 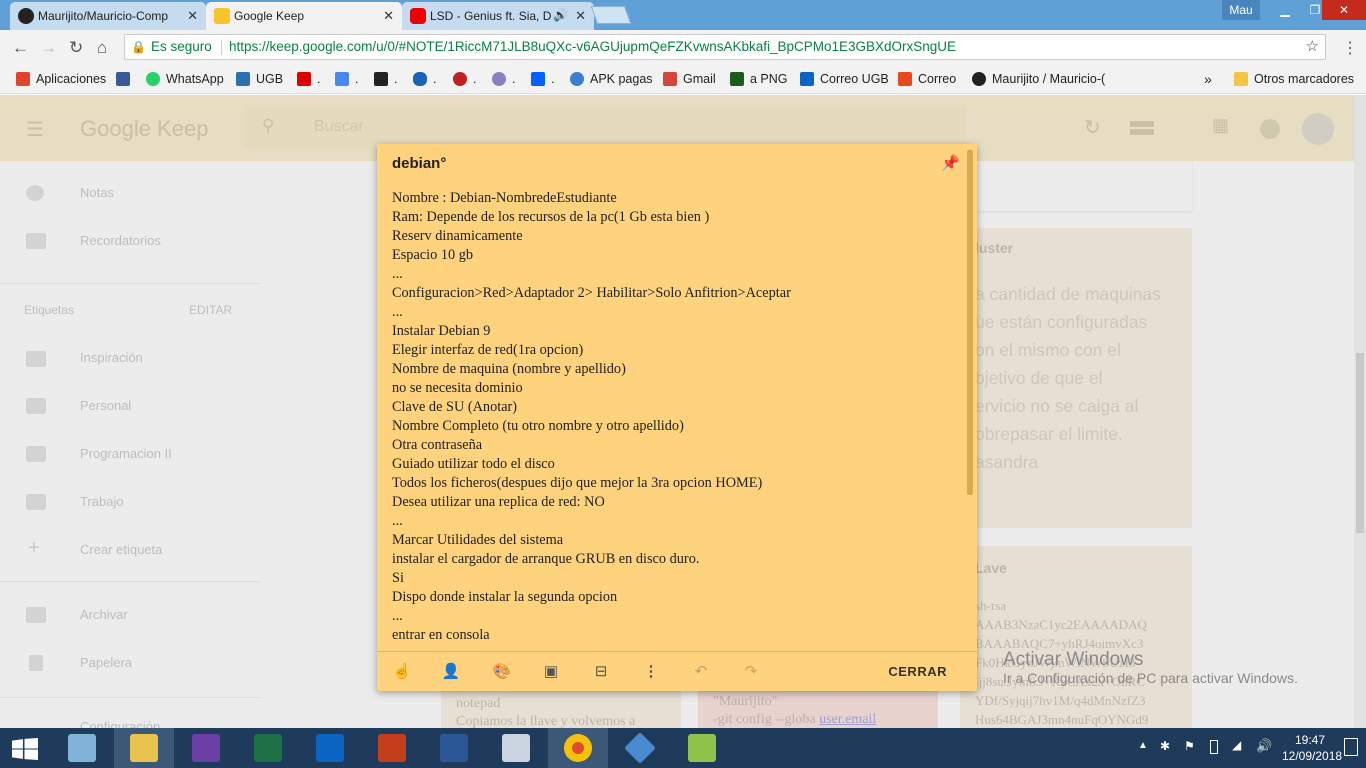 I want to click on bookmark-youtube: ., so click(x=308, y=79).